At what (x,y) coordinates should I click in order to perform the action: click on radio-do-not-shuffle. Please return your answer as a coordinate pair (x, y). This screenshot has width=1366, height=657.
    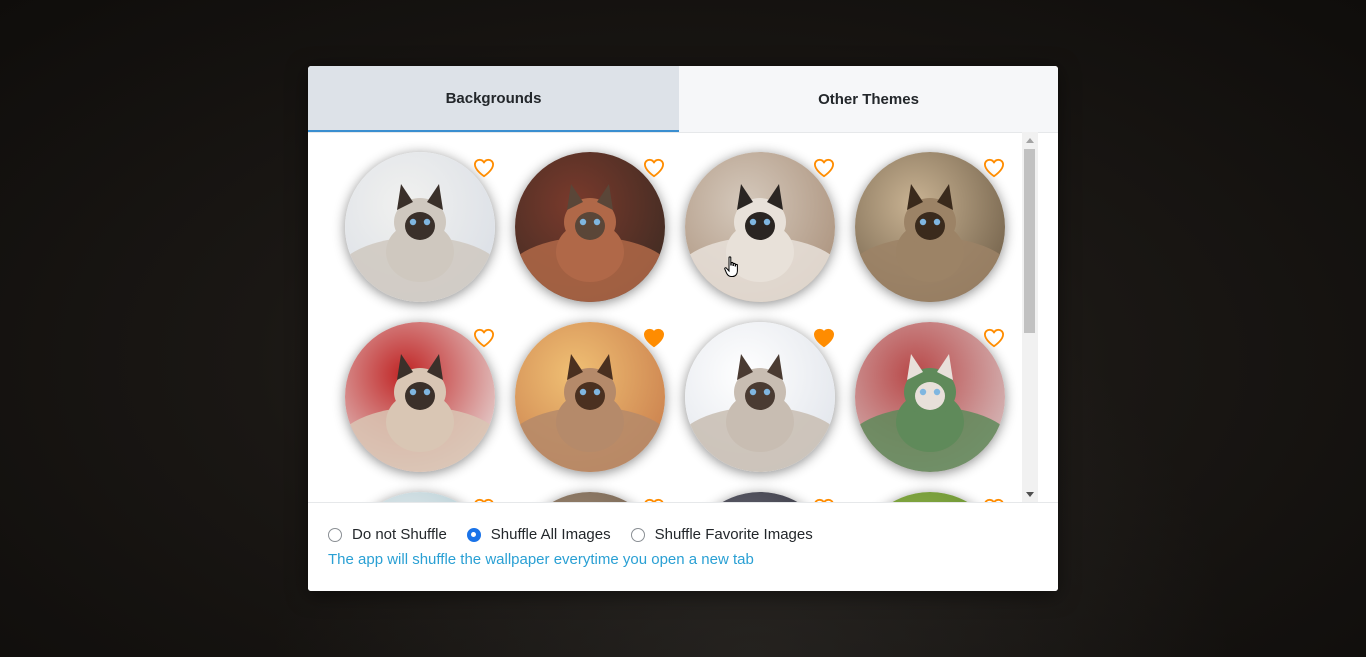
    Looking at the image, I should click on (335, 534).